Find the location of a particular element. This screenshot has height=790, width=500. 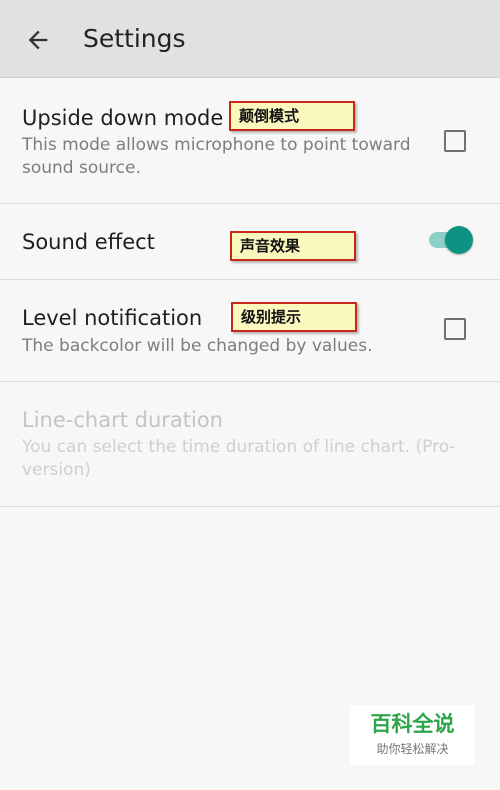

pref-title: Line-chart duration is located at coordinates (122, 420).